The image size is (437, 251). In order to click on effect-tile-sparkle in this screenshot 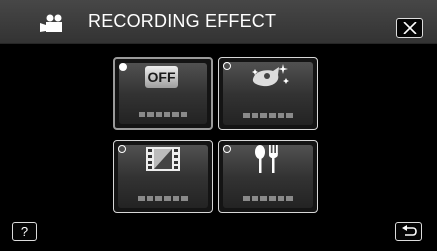, I will do `click(268, 93)`.